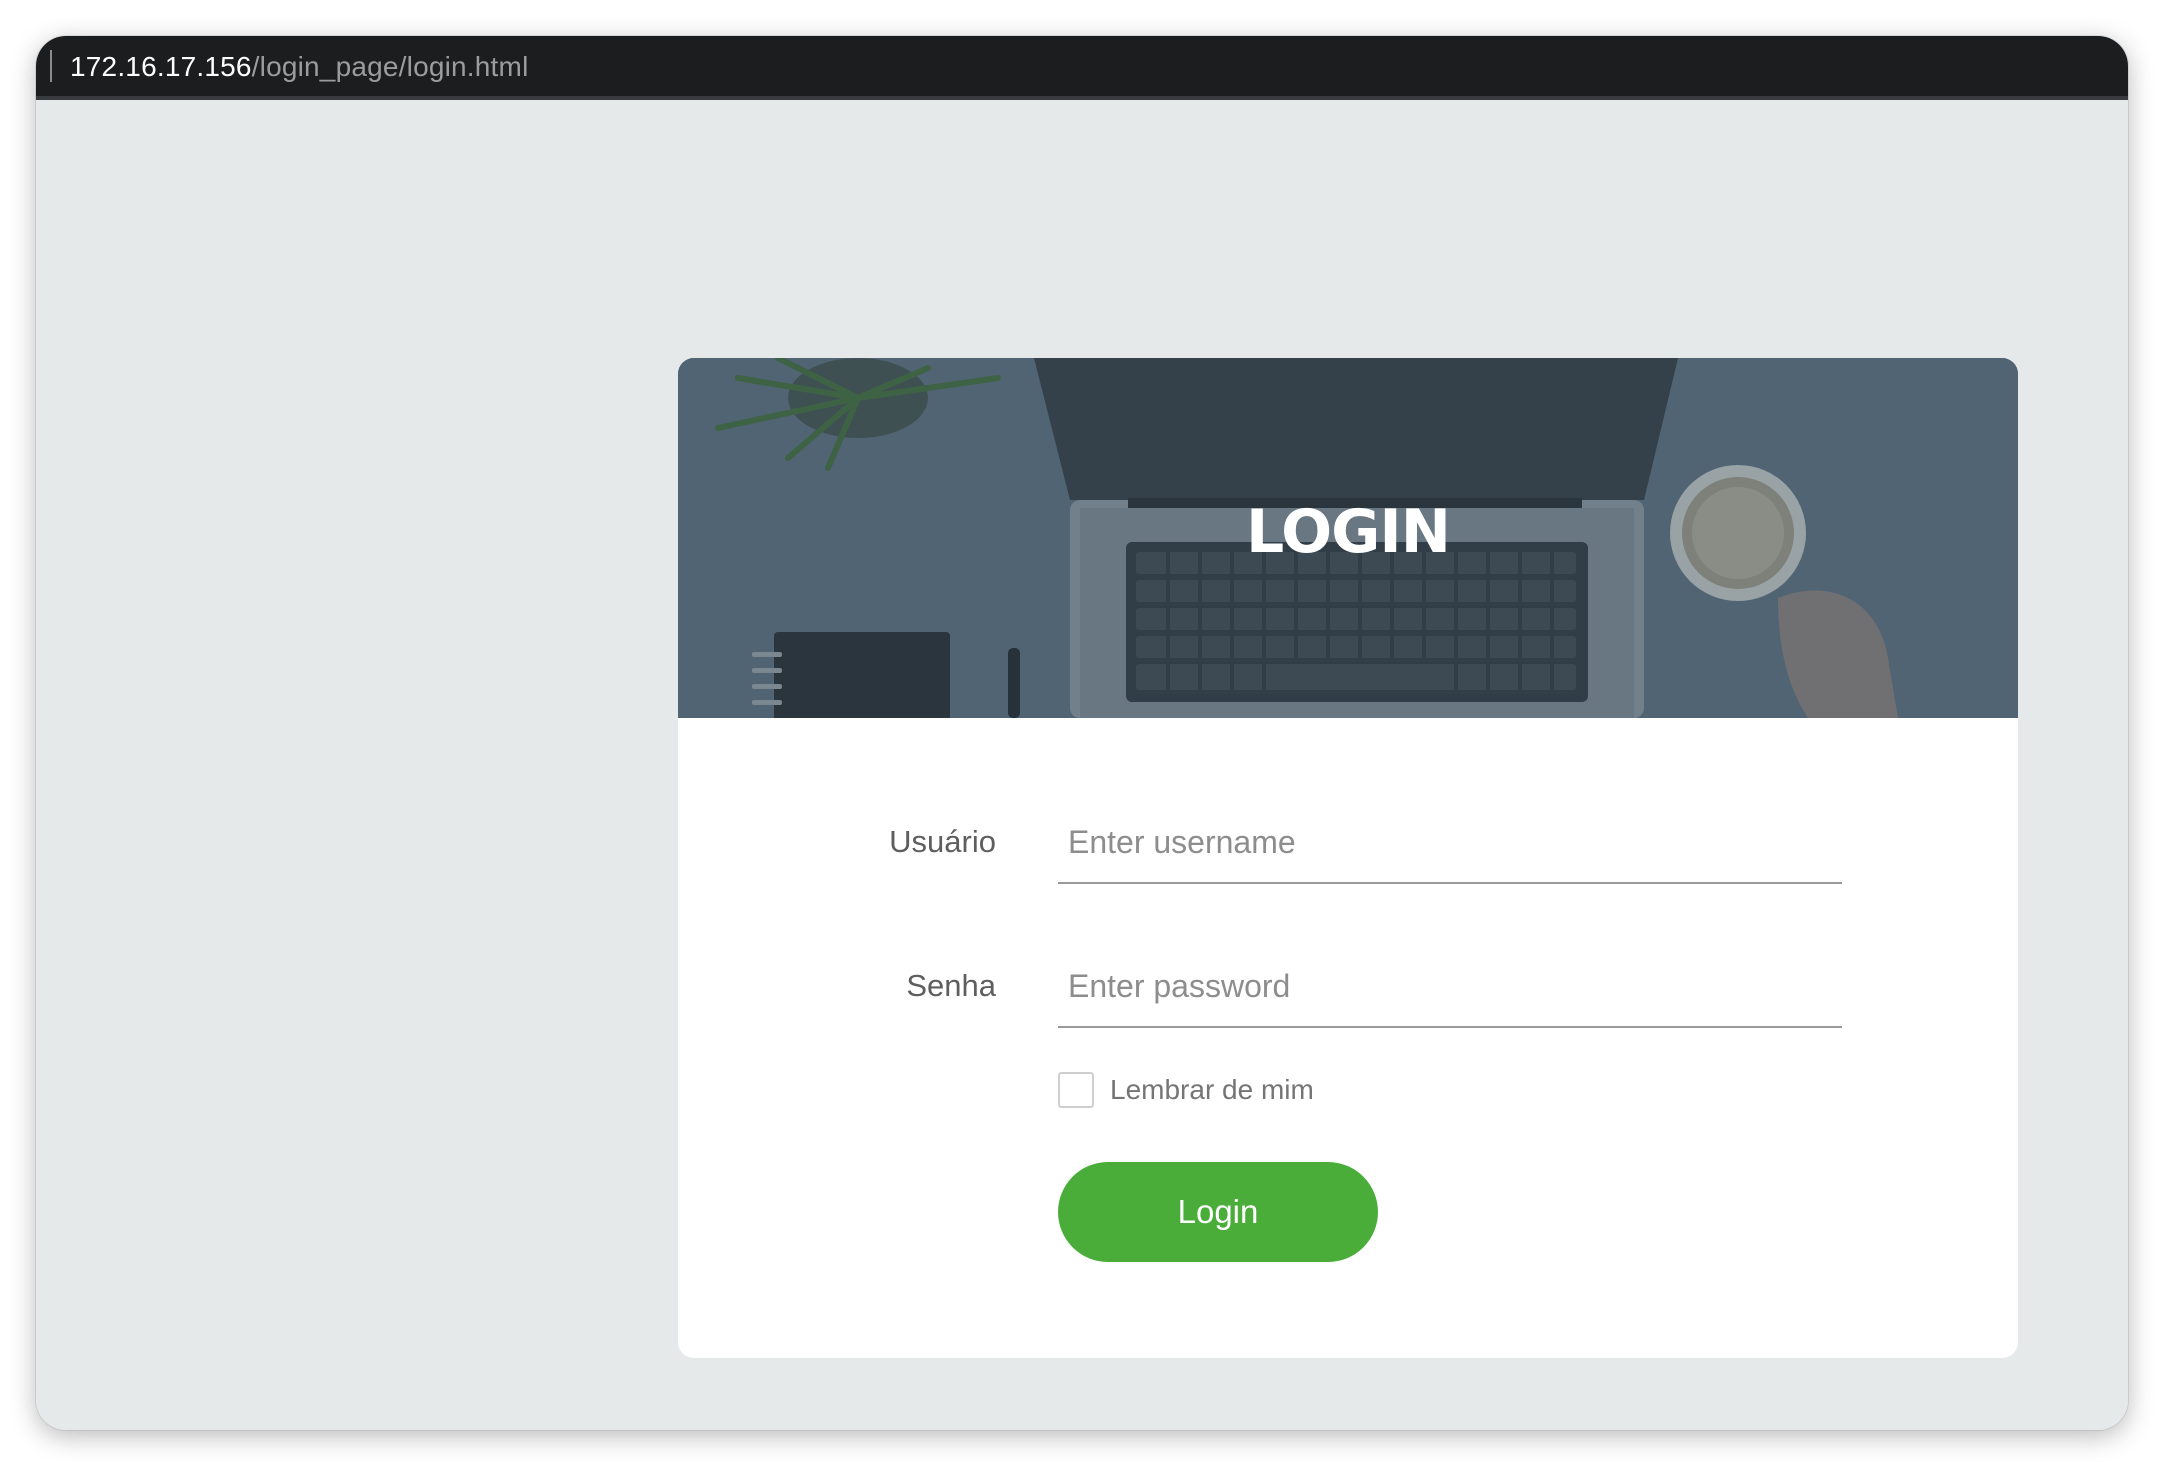 The height and width of the screenshot is (1466, 2164). What do you see at coordinates (1212, 1090) in the screenshot?
I see `remember-me-label: Lembrar de mim` at bounding box center [1212, 1090].